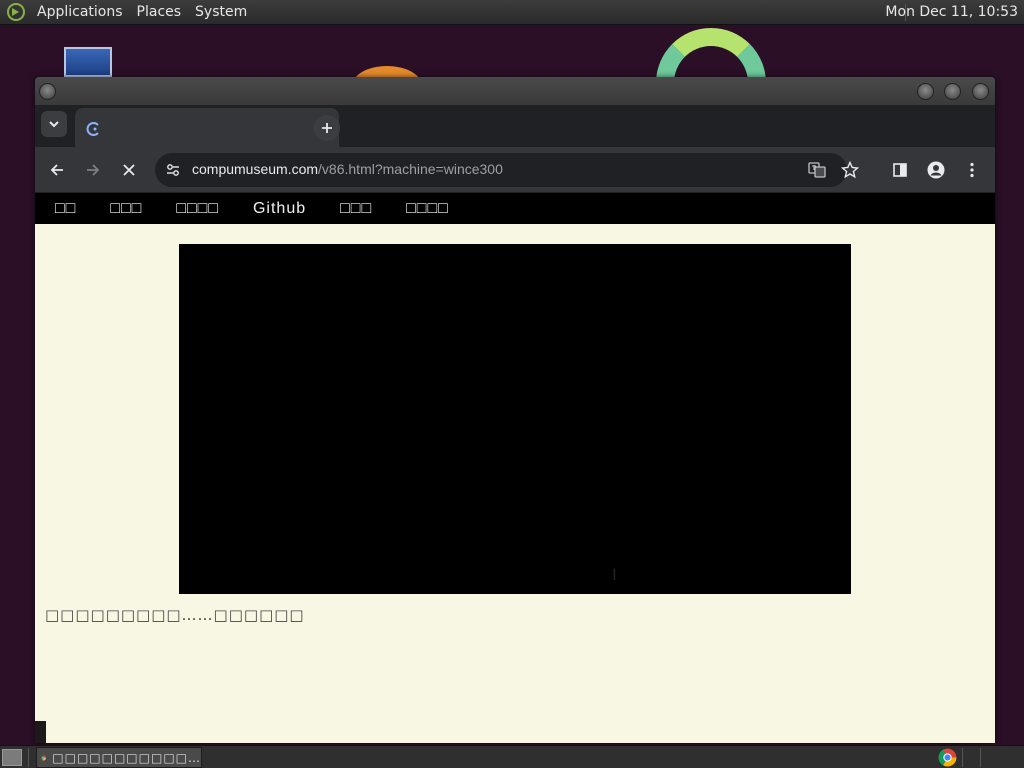  I want to click on more-vert-icon, so click(972, 170).